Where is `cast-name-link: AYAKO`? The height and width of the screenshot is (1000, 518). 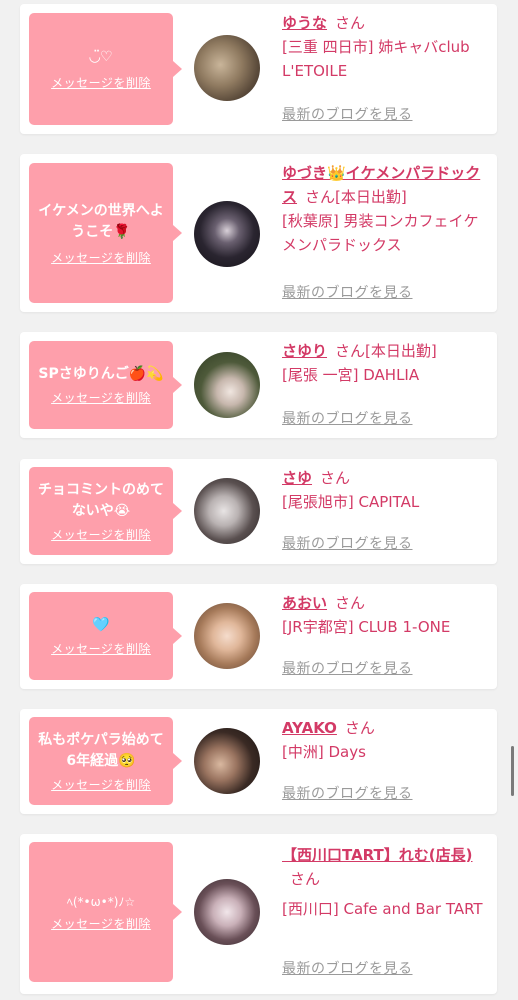 cast-name-link: AYAKO is located at coordinates (309, 728).